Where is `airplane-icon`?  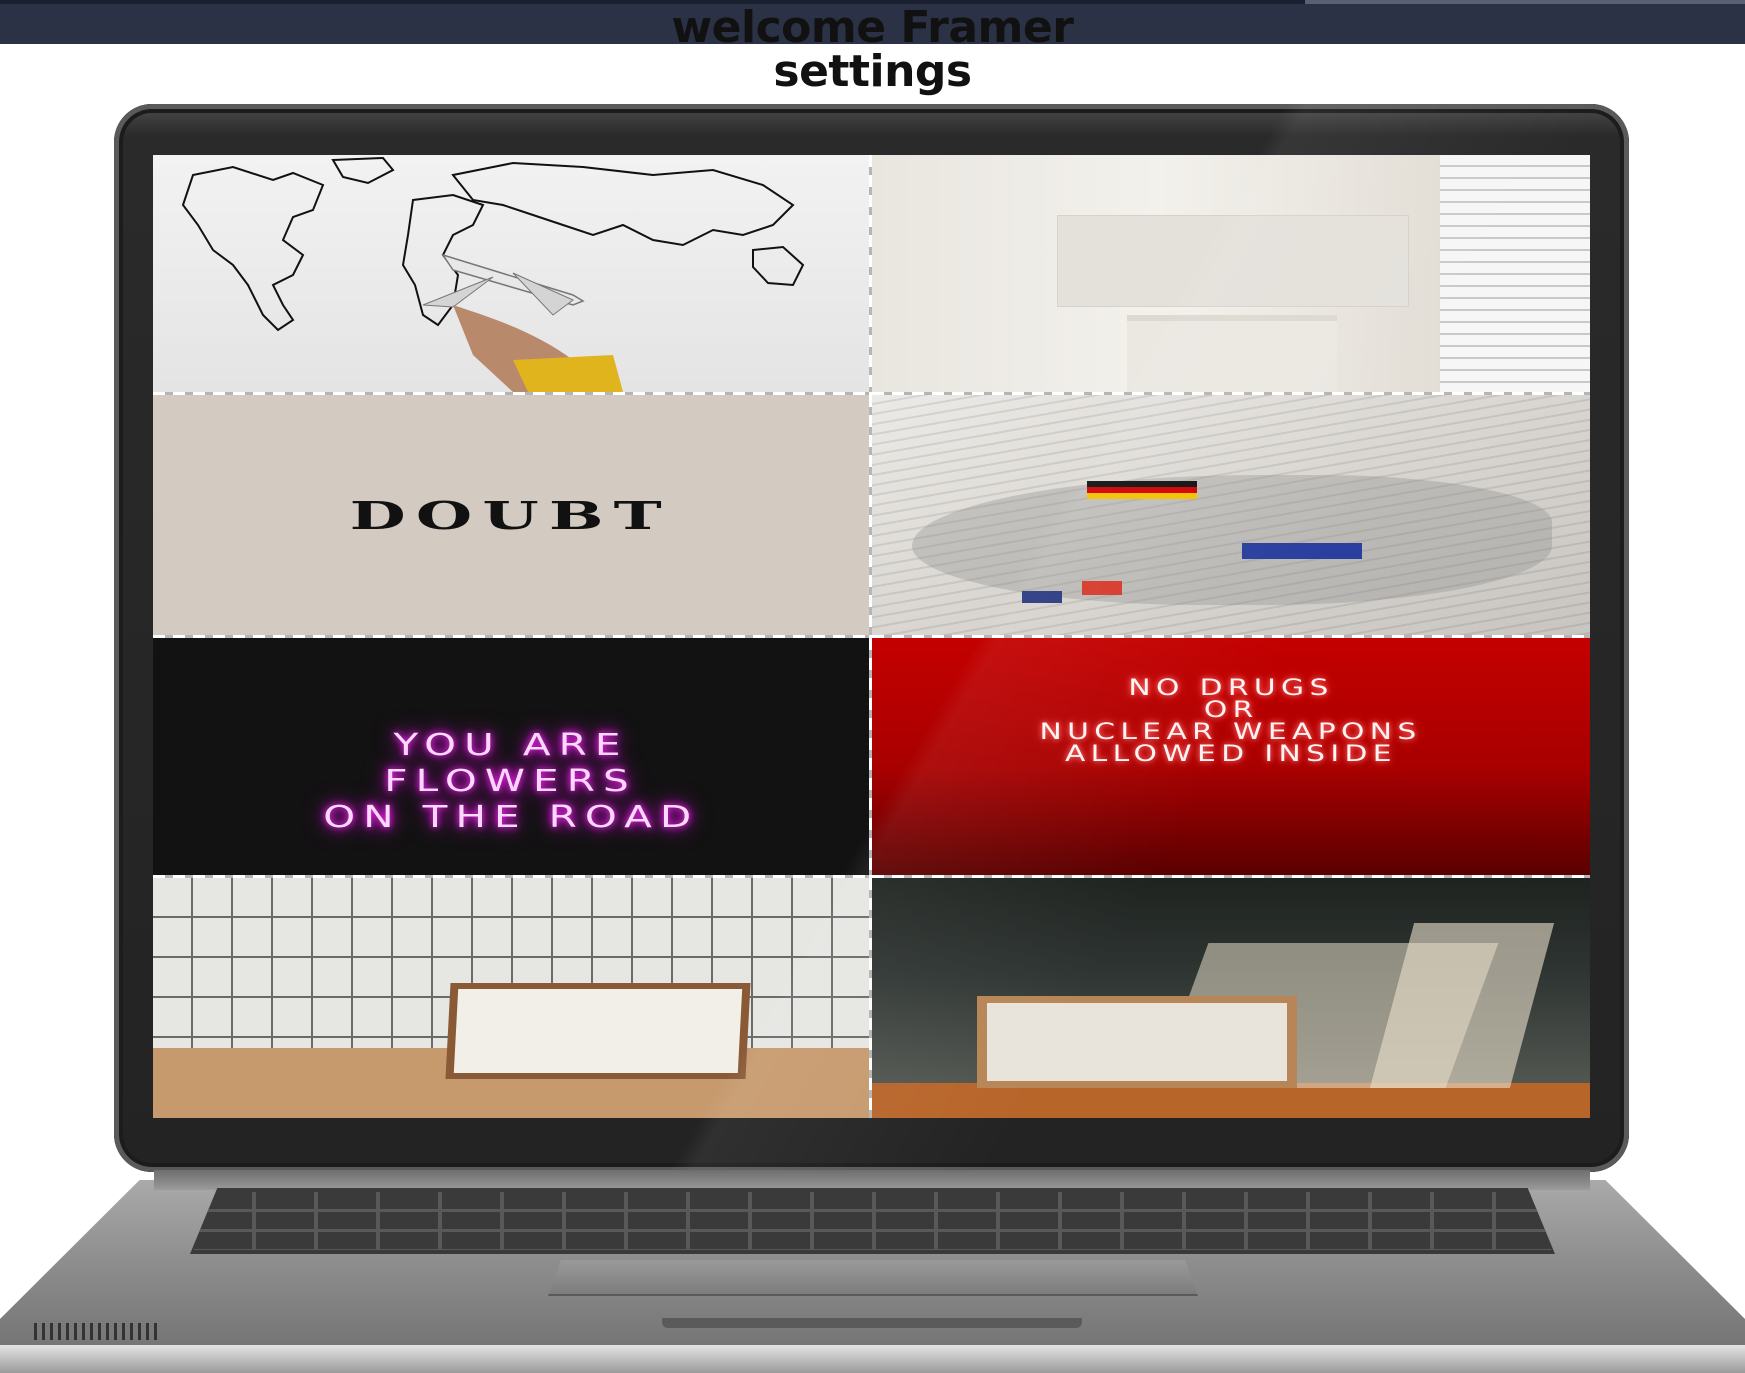
airplane-icon is located at coordinates (503, 284).